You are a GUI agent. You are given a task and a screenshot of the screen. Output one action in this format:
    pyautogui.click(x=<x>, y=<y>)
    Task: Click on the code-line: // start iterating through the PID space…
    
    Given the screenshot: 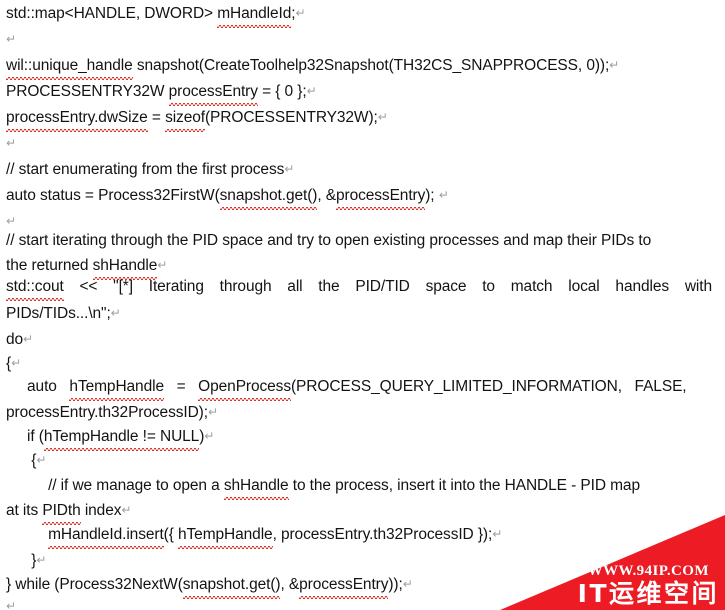 What is the action you would take?
    pyautogui.click(x=329, y=240)
    